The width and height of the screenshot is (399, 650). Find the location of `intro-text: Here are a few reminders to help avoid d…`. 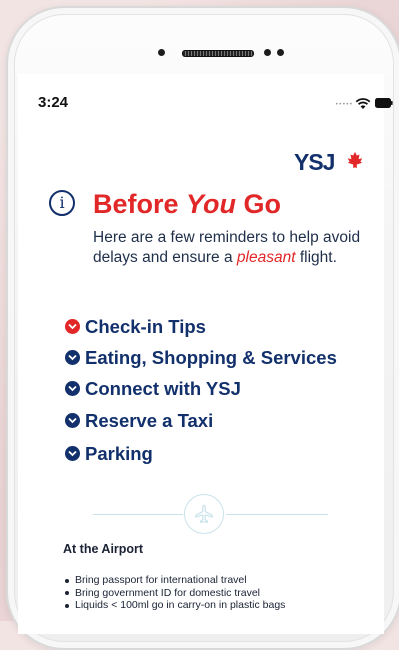

intro-text: Here are a few reminders to help avoid d… is located at coordinates (238, 248).